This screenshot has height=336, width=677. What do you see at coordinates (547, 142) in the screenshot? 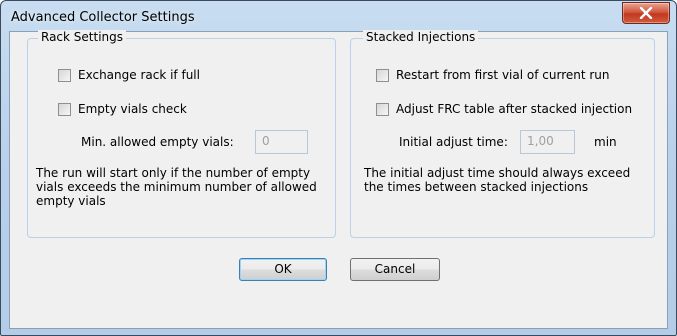
I see `initial-adjust-time-input: 1,00` at bounding box center [547, 142].